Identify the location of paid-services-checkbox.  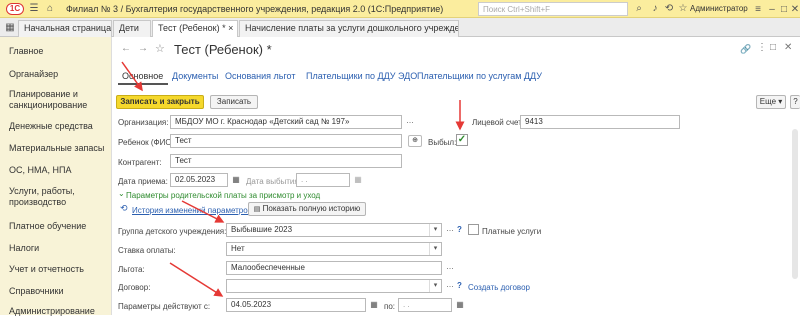
(473, 229).